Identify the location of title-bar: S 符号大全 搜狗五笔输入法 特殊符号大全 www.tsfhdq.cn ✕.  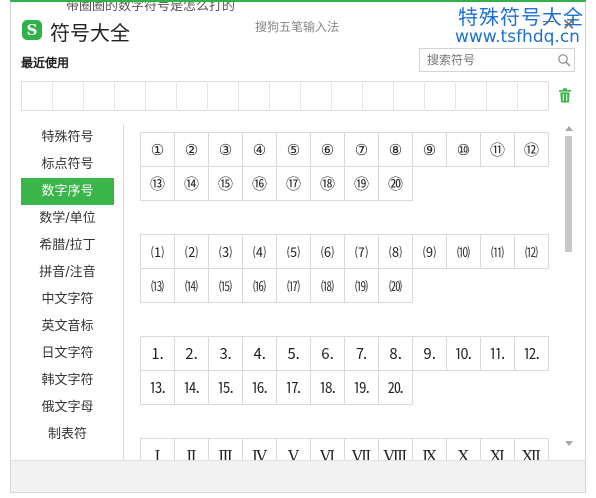
(298, 26).